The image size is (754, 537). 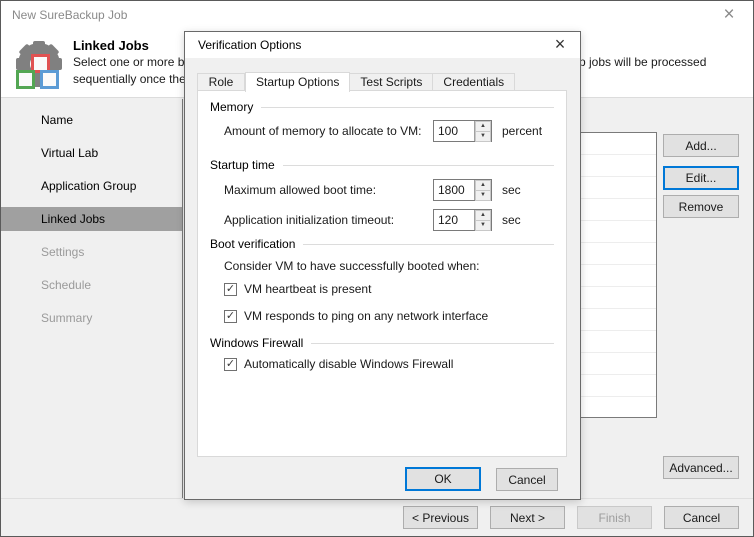 What do you see at coordinates (511, 190) in the screenshot?
I see `boot-time-unit-label: sec` at bounding box center [511, 190].